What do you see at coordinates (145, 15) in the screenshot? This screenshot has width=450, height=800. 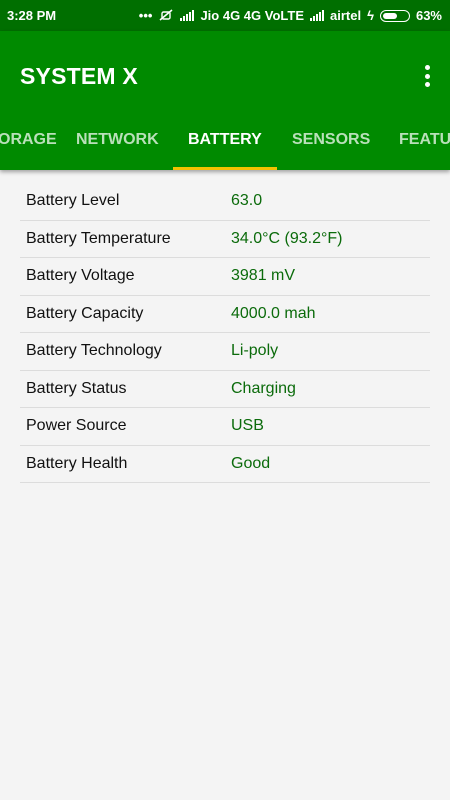 I see `notification-dots-icon: •••` at bounding box center [145, 15].